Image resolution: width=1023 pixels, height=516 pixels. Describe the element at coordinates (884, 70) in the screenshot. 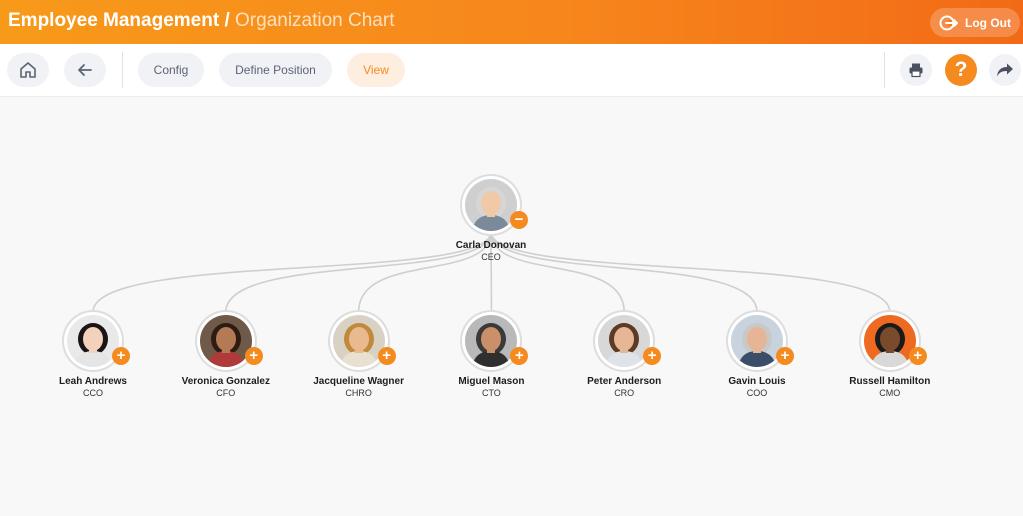

I see `toolbar-divider-right` at that location.